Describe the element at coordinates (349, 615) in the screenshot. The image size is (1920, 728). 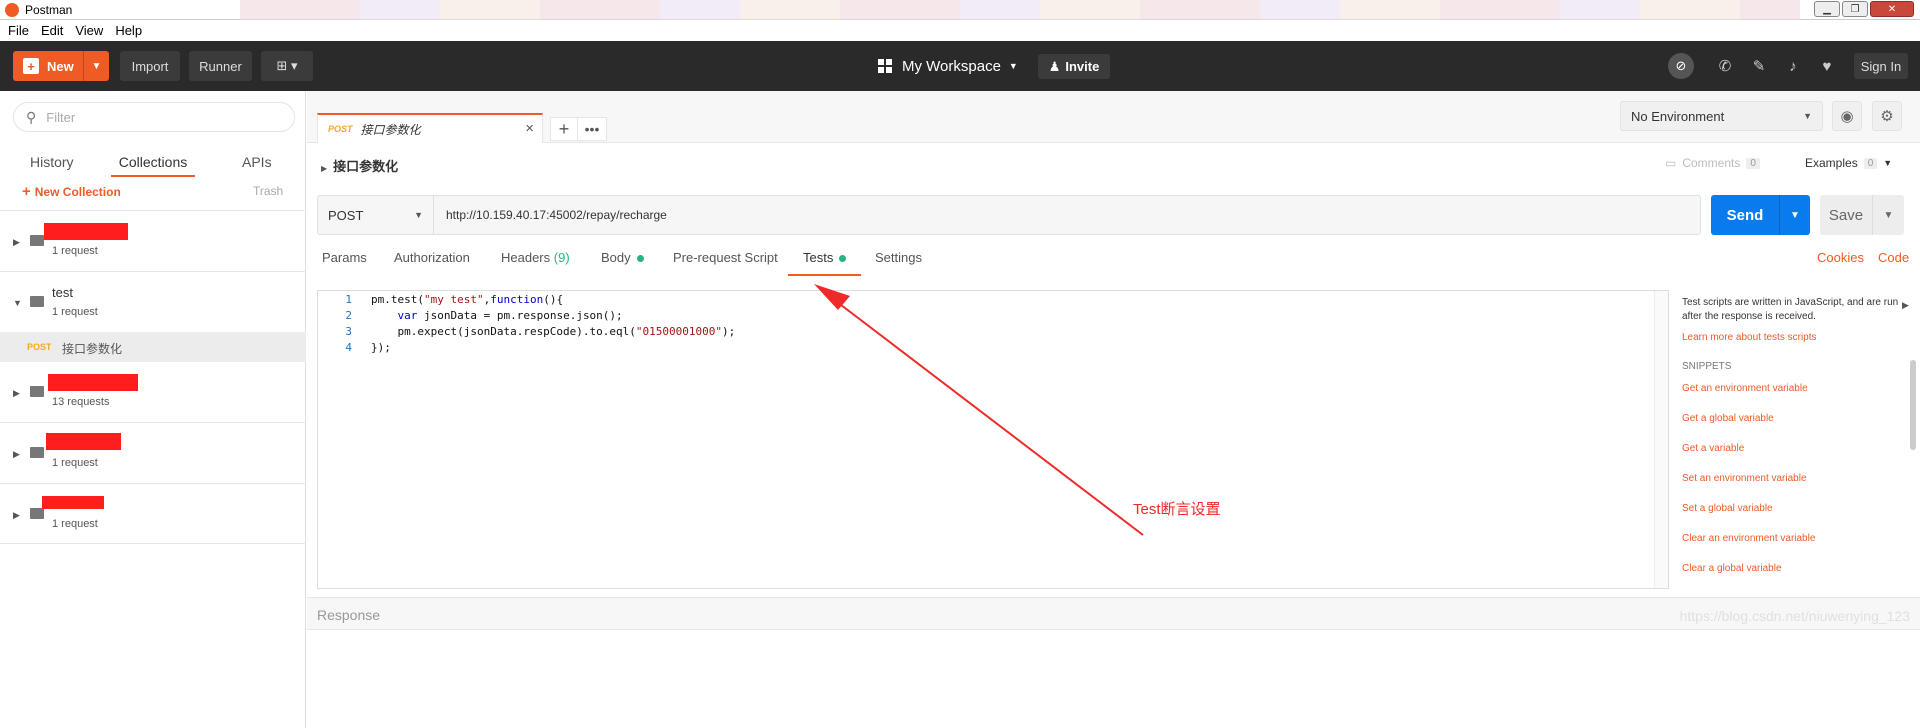
I see `response-label: Response` at that location.